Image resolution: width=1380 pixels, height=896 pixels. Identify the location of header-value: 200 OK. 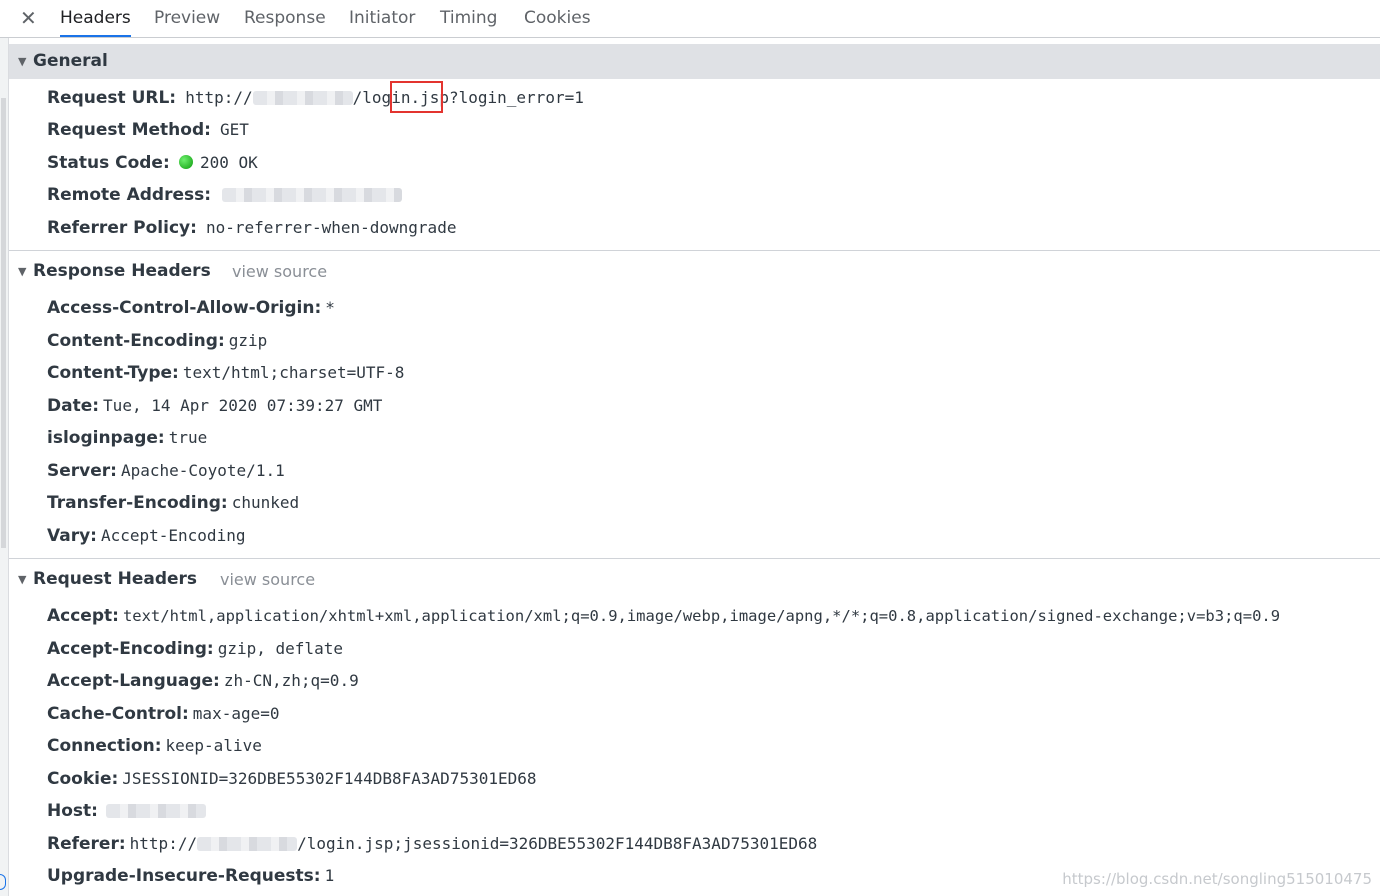
(229, 162).